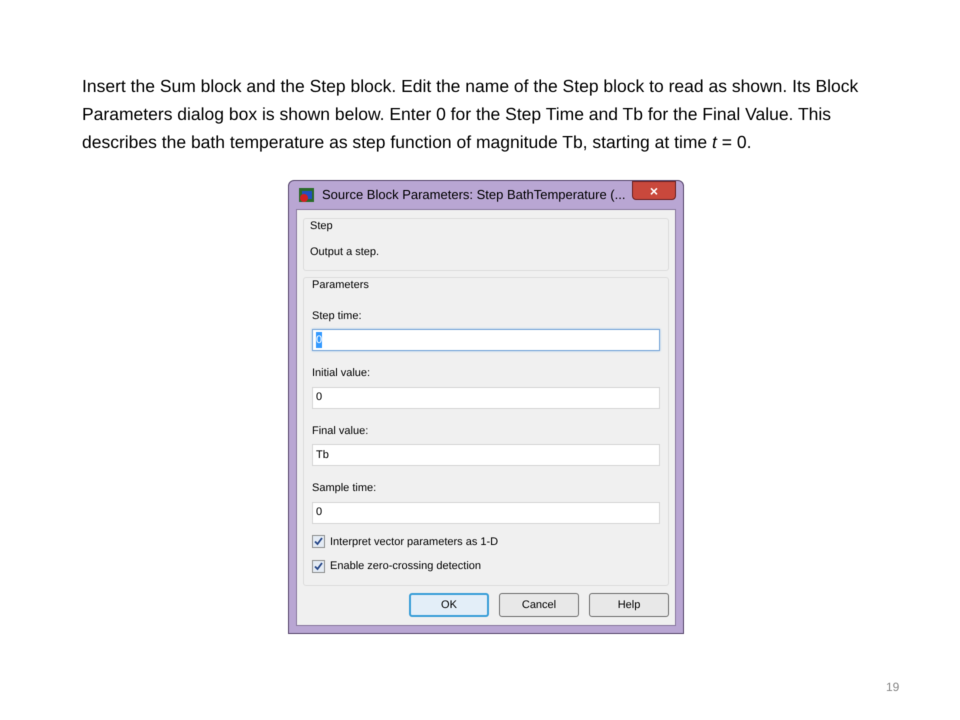 This screenshot has height=720, width=960. Describe the element at coordinates (449, 605) in the screenshot. I see `dialog-button: OK` at that location.